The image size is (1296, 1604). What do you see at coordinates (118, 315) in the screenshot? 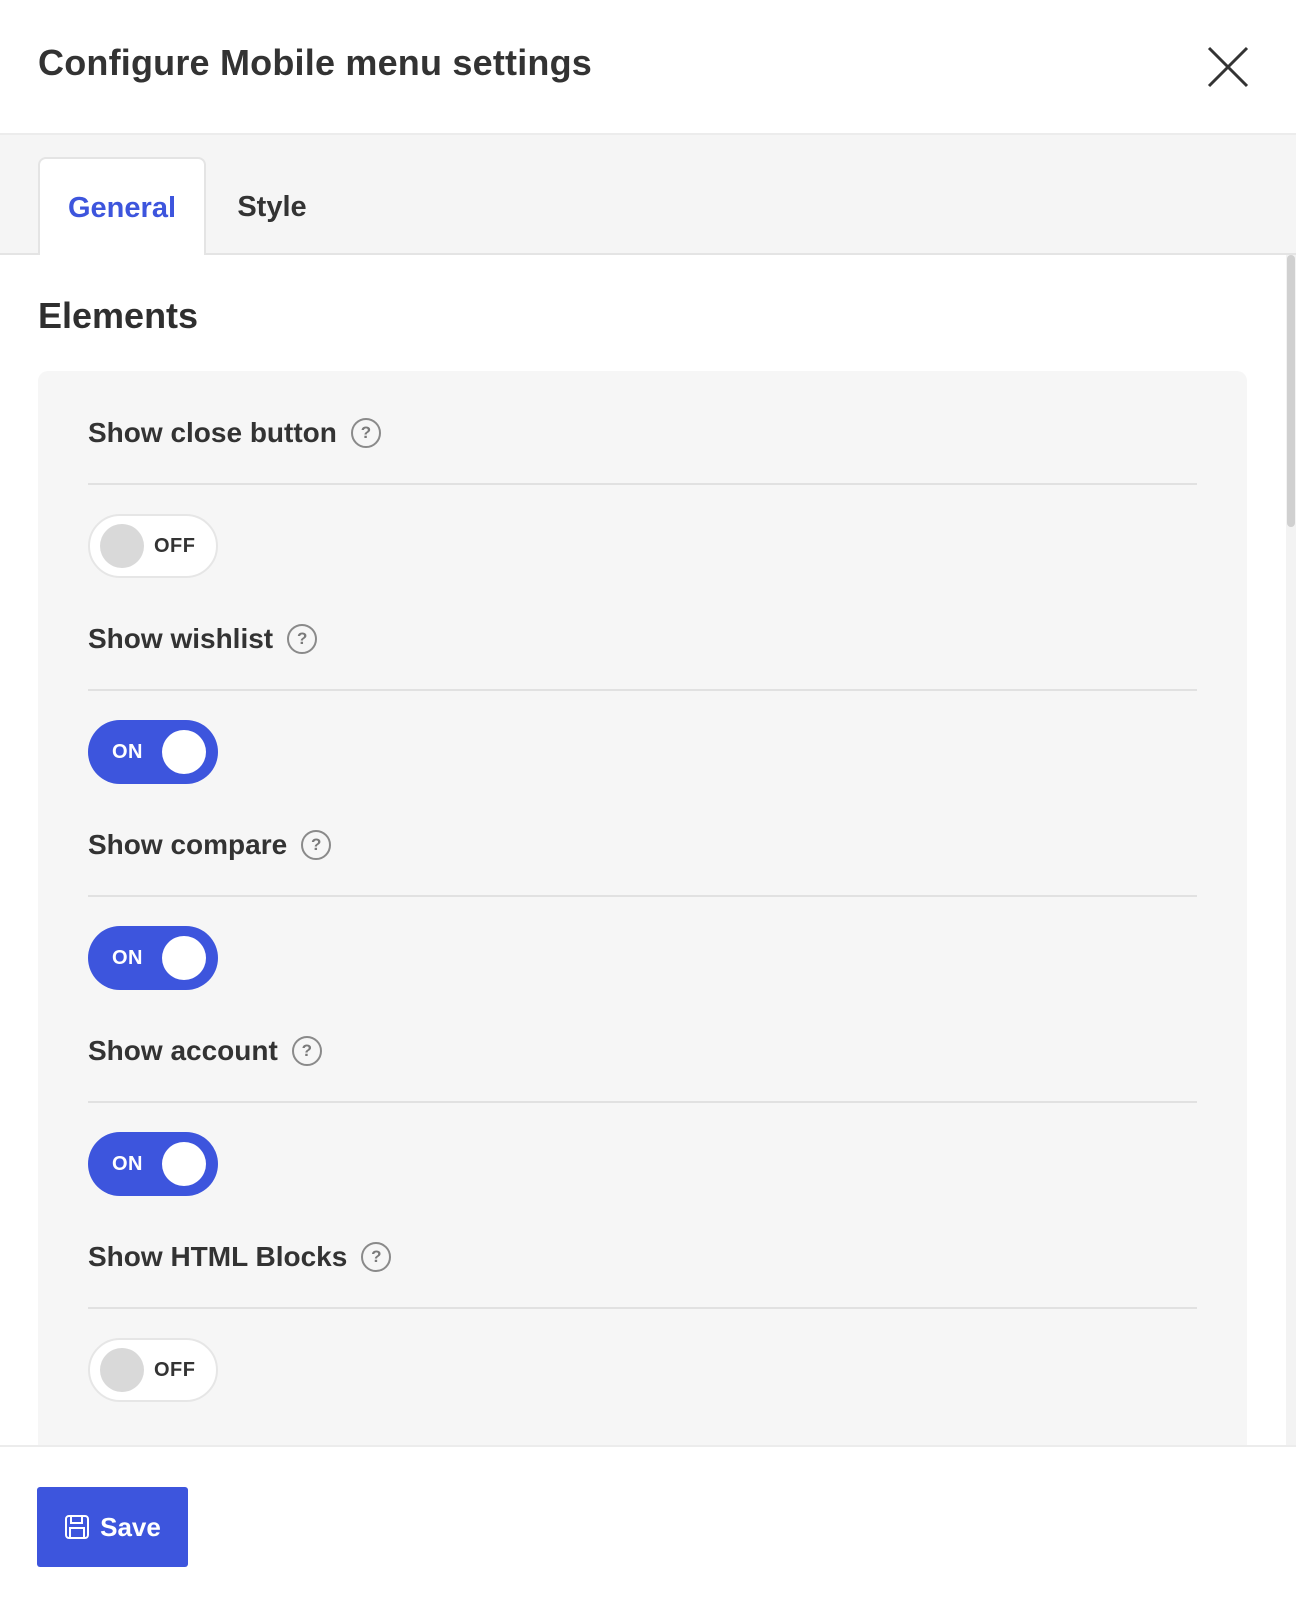
I see `section-title: Elements` at bounding box center [118, 315].